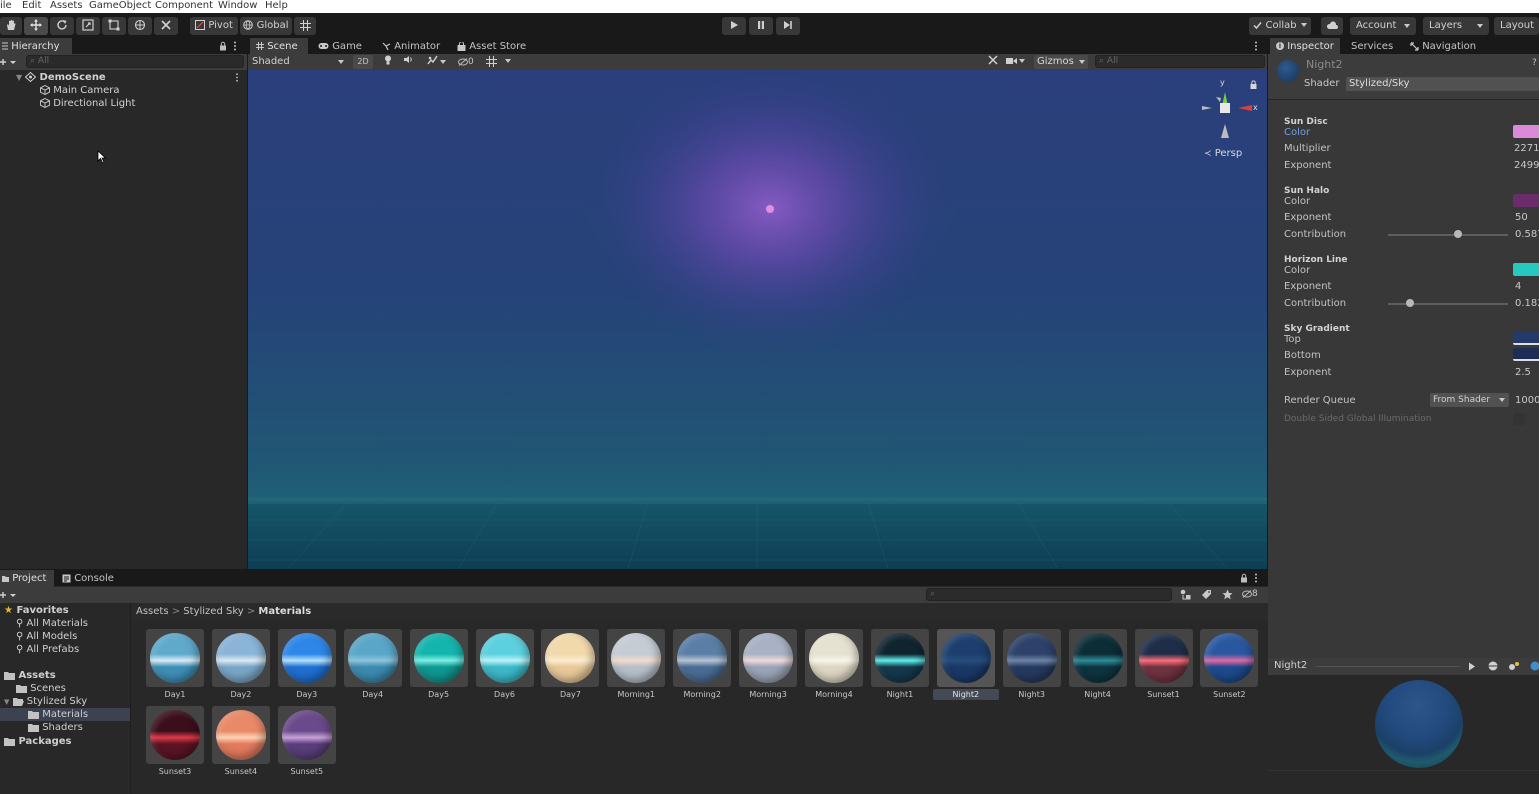 This screenshot has width=1539, height=794. I want to click on layers-dropdown: Layers, so click(1456, 26).